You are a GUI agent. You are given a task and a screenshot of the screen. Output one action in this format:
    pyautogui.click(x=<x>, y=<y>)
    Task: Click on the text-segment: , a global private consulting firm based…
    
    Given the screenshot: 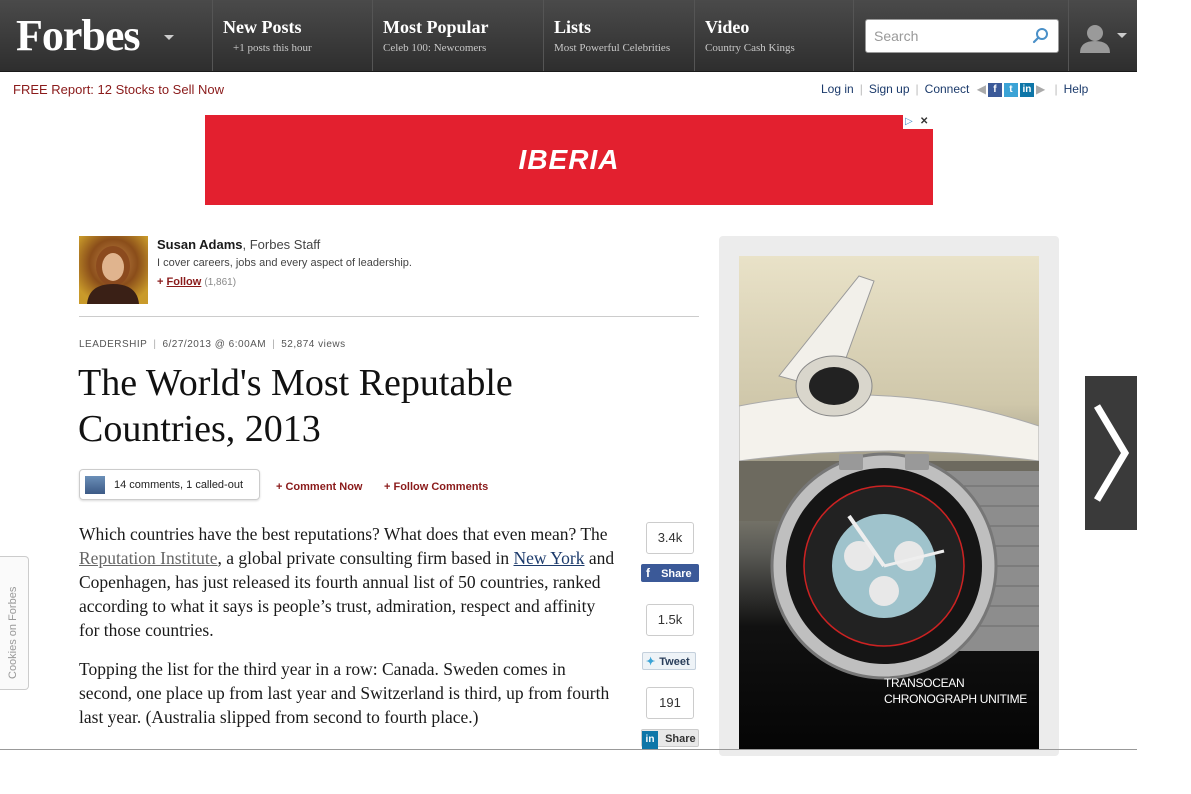 What is the action you would take?
    pyautogui.click(x=365, y=558)
    